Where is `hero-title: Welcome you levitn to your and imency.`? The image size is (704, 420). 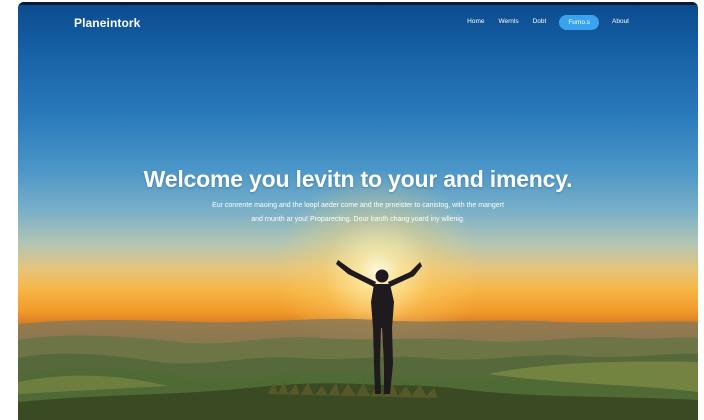 hero-title: Welcome you levitn to your and imency. is located at coordinates (358, 179).